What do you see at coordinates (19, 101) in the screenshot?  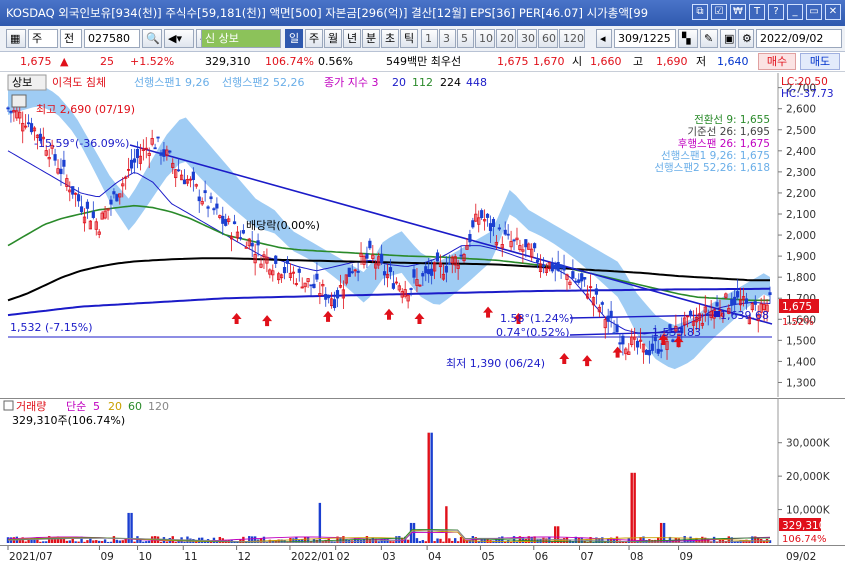 I see `calc-icon` at bounding box center [19, 101].